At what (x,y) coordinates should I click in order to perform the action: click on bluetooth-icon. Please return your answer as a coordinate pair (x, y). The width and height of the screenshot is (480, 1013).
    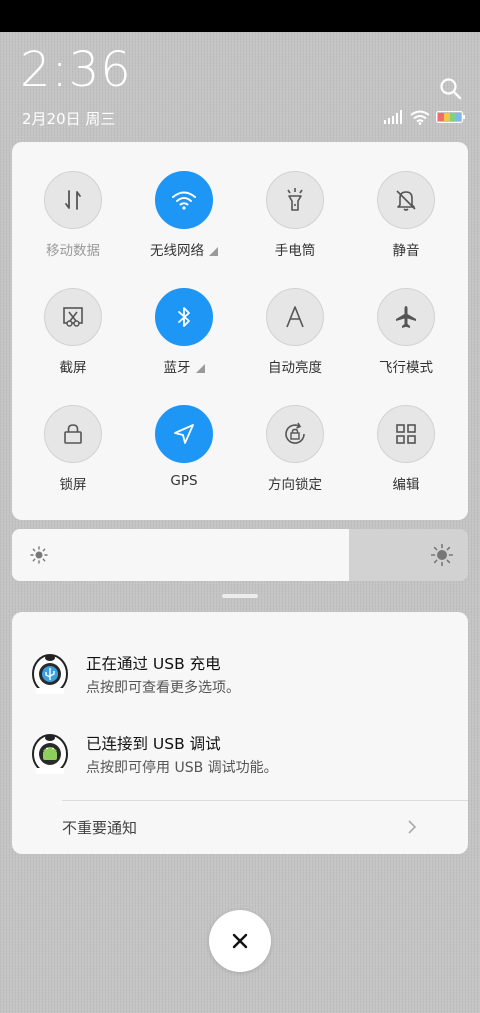
    Looking at the image, I should click on (184, 317).